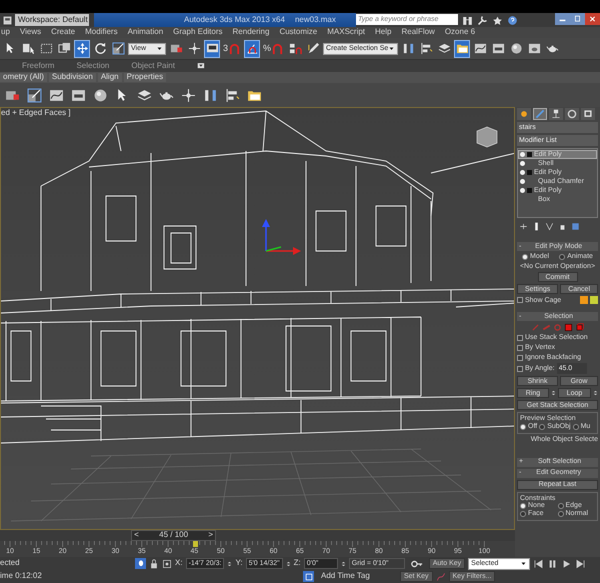 This screenshot has width=600, height=583. Describe the element at coordinates (383, 32) in the screenshot. I see `menu-item: Help` at that location.